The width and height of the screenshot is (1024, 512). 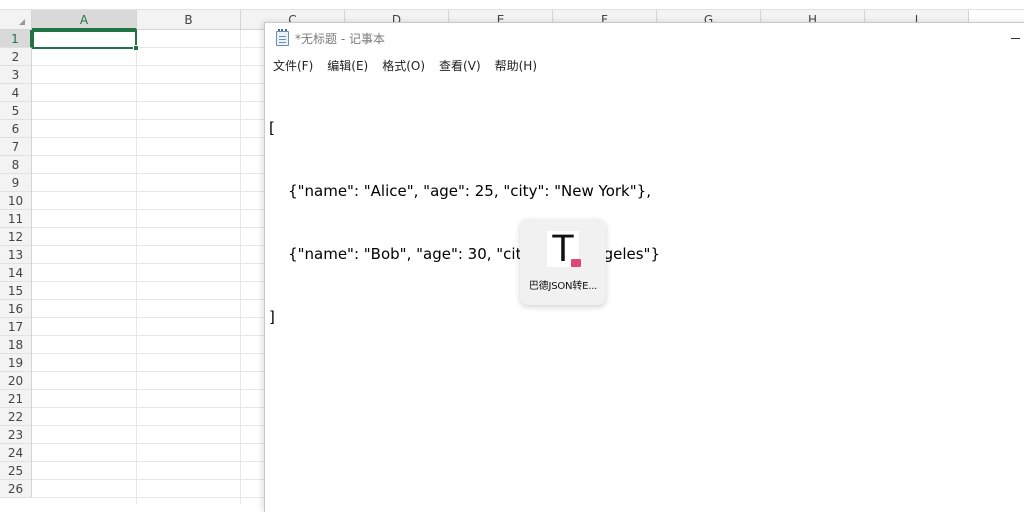 What do you see at coordinates (16, 489) in the screenshot?
I see `row-header-26: 26` at bounding box center [16, 489].